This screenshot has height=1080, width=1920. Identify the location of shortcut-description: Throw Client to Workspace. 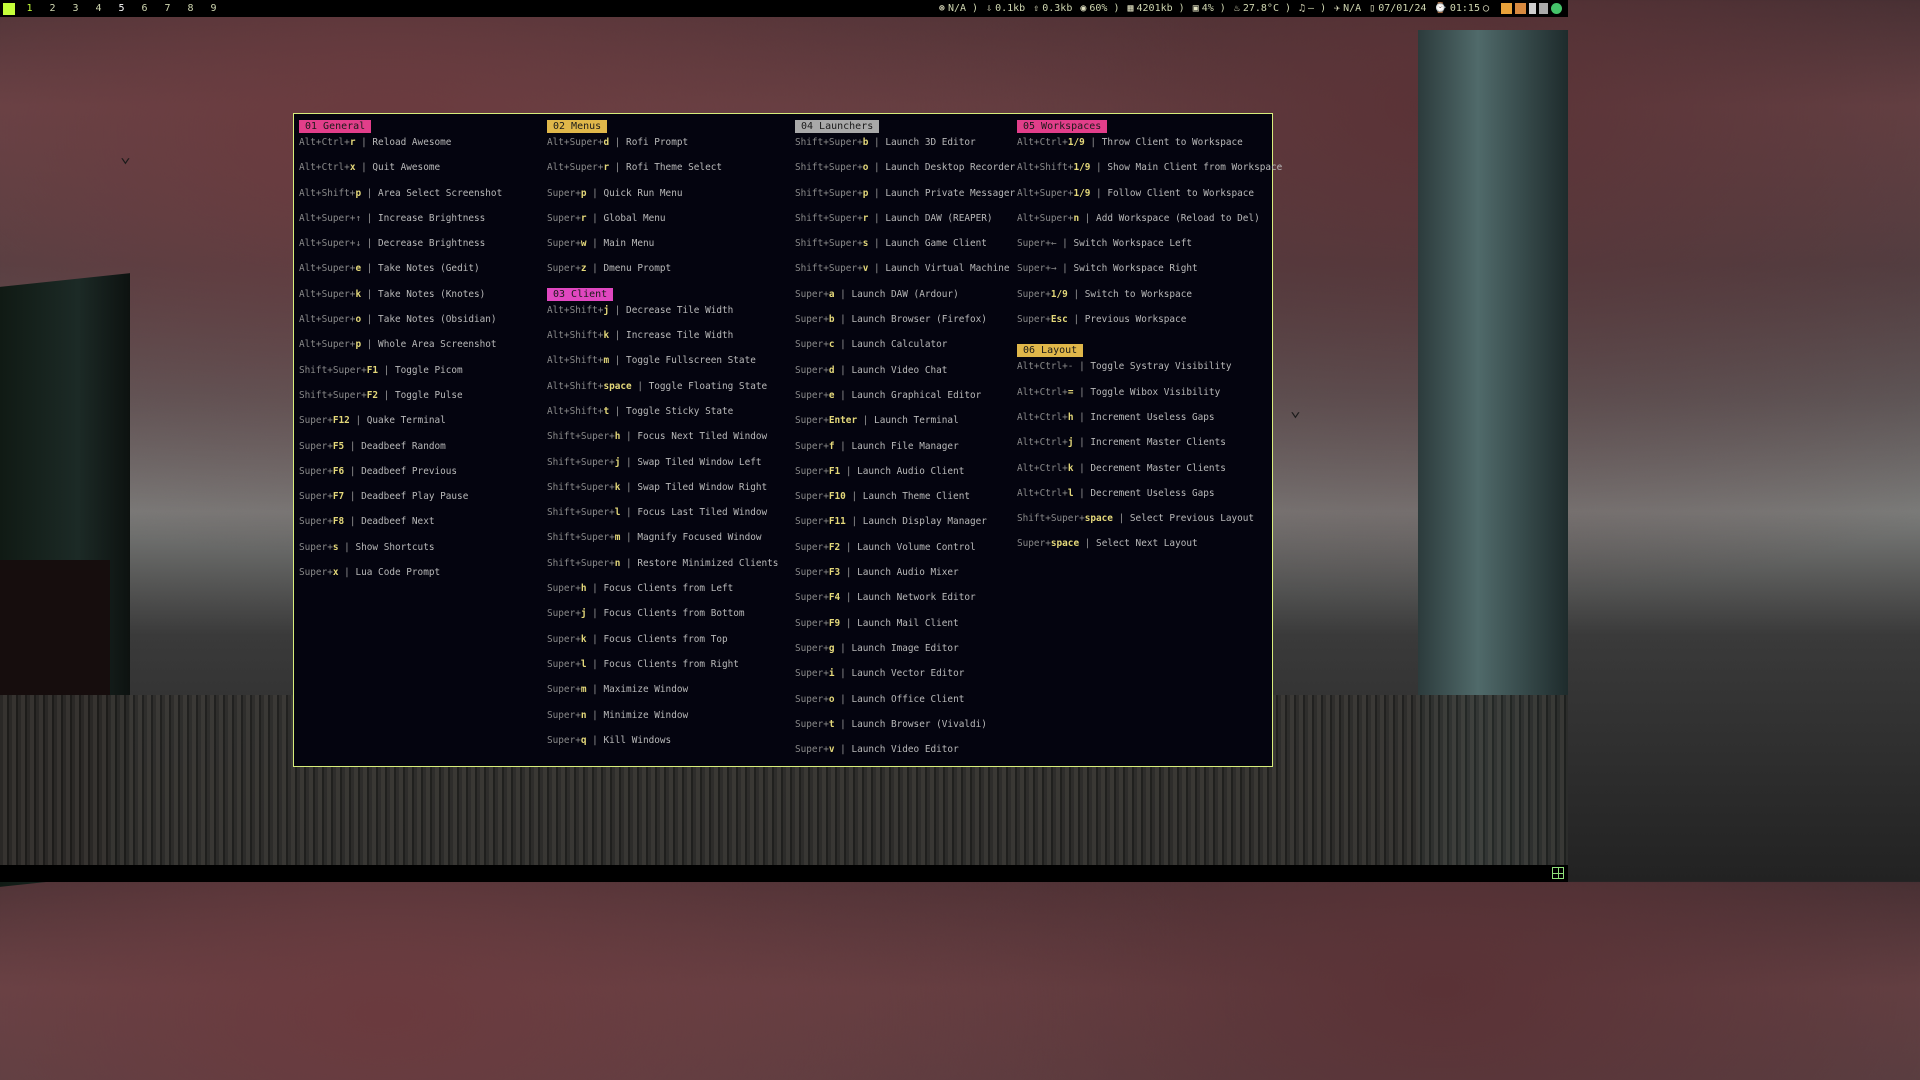
(1172, 142).